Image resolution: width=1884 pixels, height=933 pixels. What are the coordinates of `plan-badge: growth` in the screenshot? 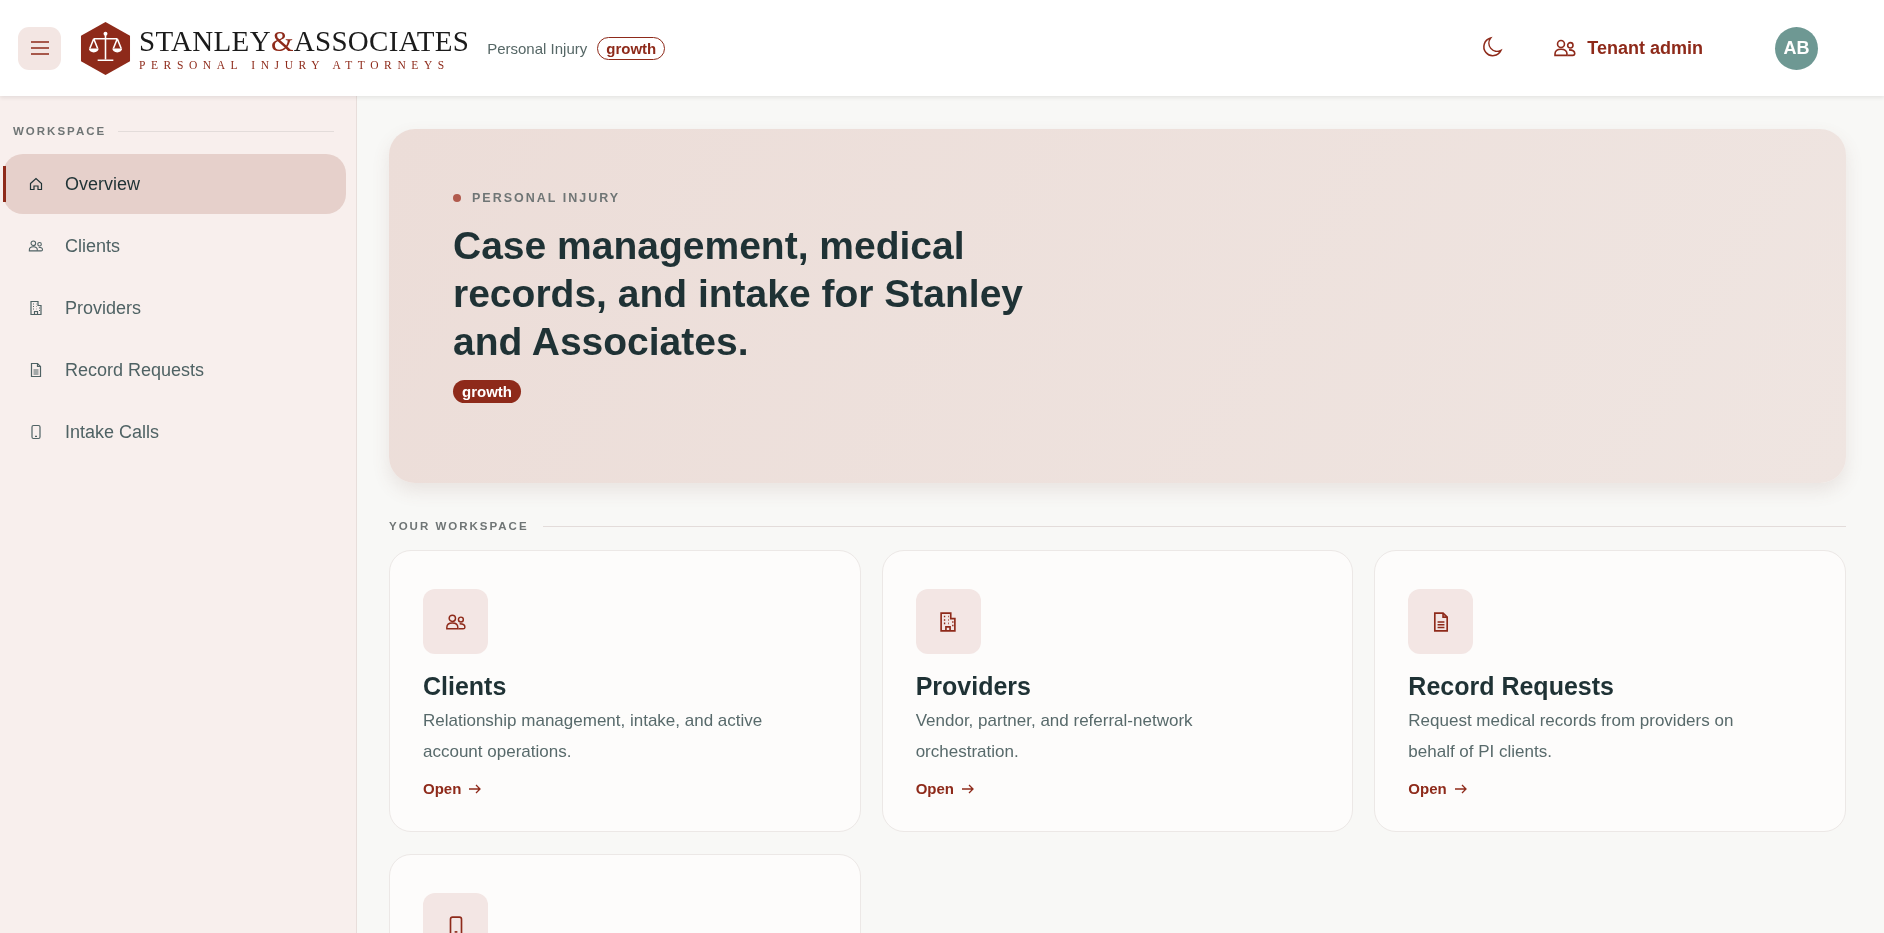 It's located at (487, 391).